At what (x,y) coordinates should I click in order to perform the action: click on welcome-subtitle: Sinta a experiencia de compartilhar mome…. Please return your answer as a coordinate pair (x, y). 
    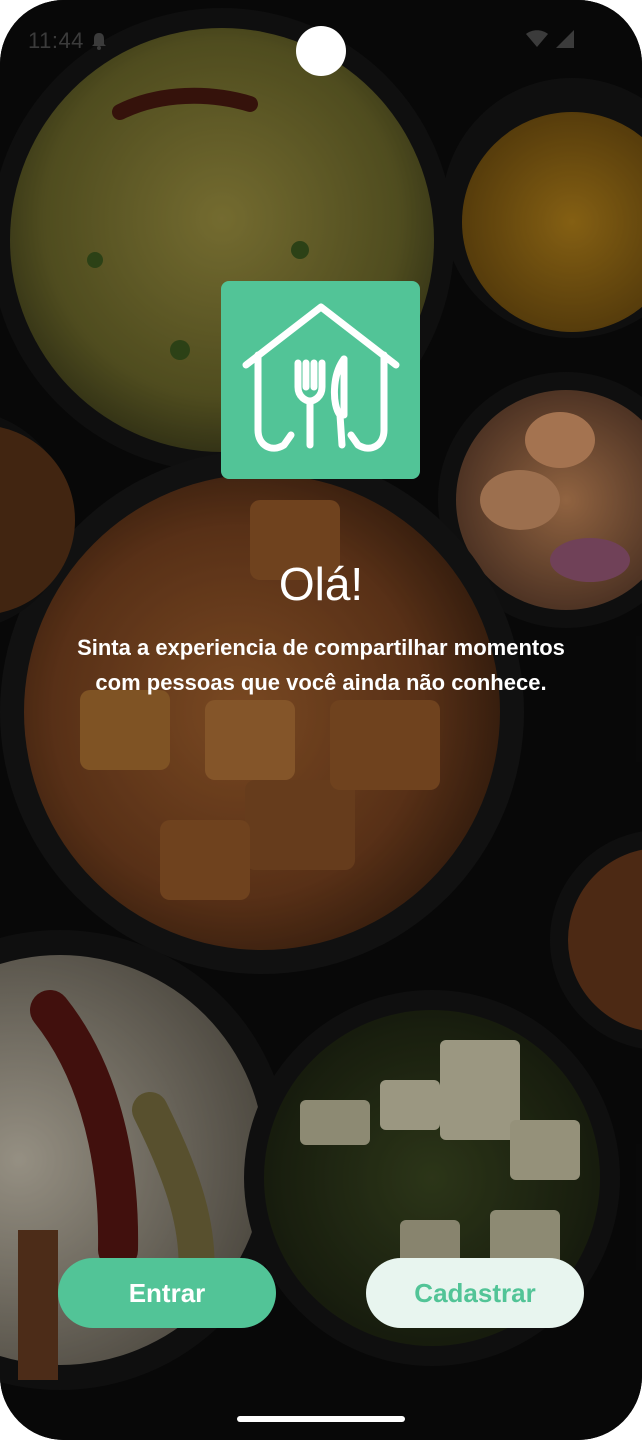
    Looking at the image, I should click on (321, 665).